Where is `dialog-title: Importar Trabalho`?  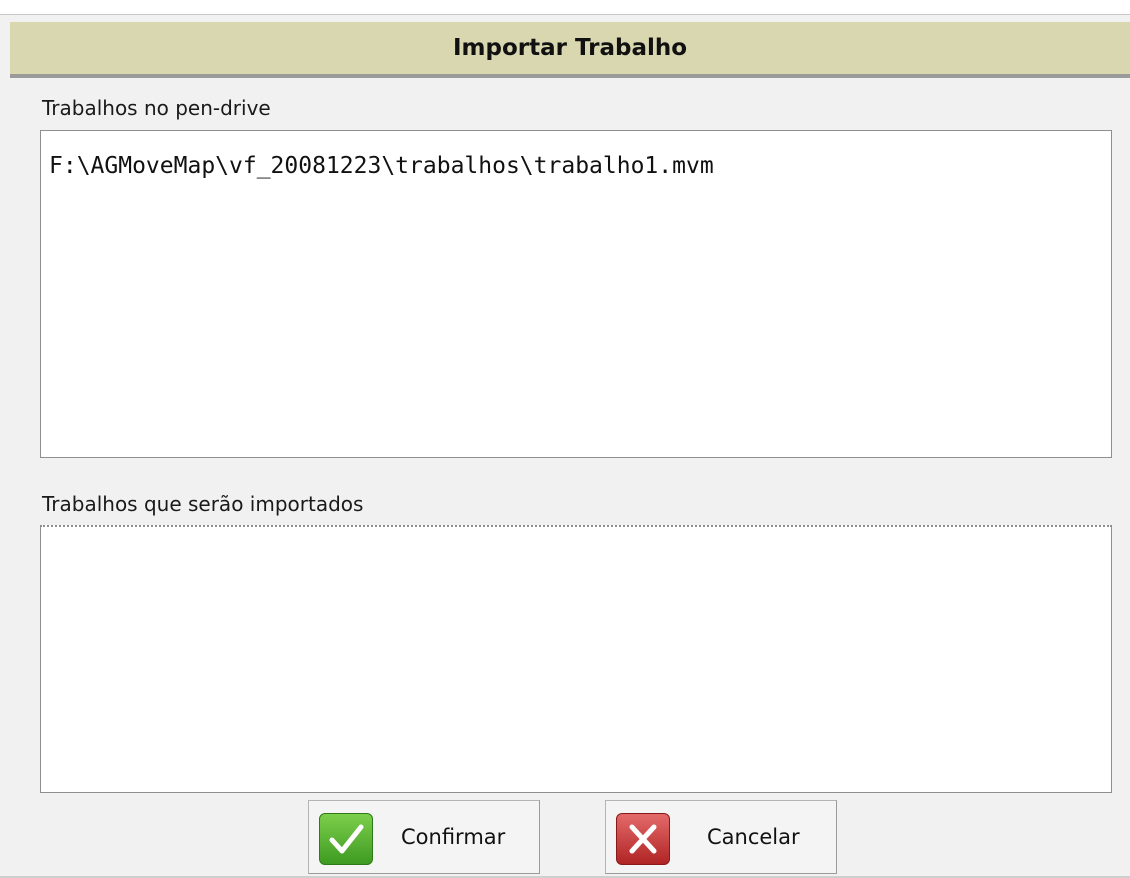
dialog-title: Importar Trabalho is located at coordinates (570, 48).